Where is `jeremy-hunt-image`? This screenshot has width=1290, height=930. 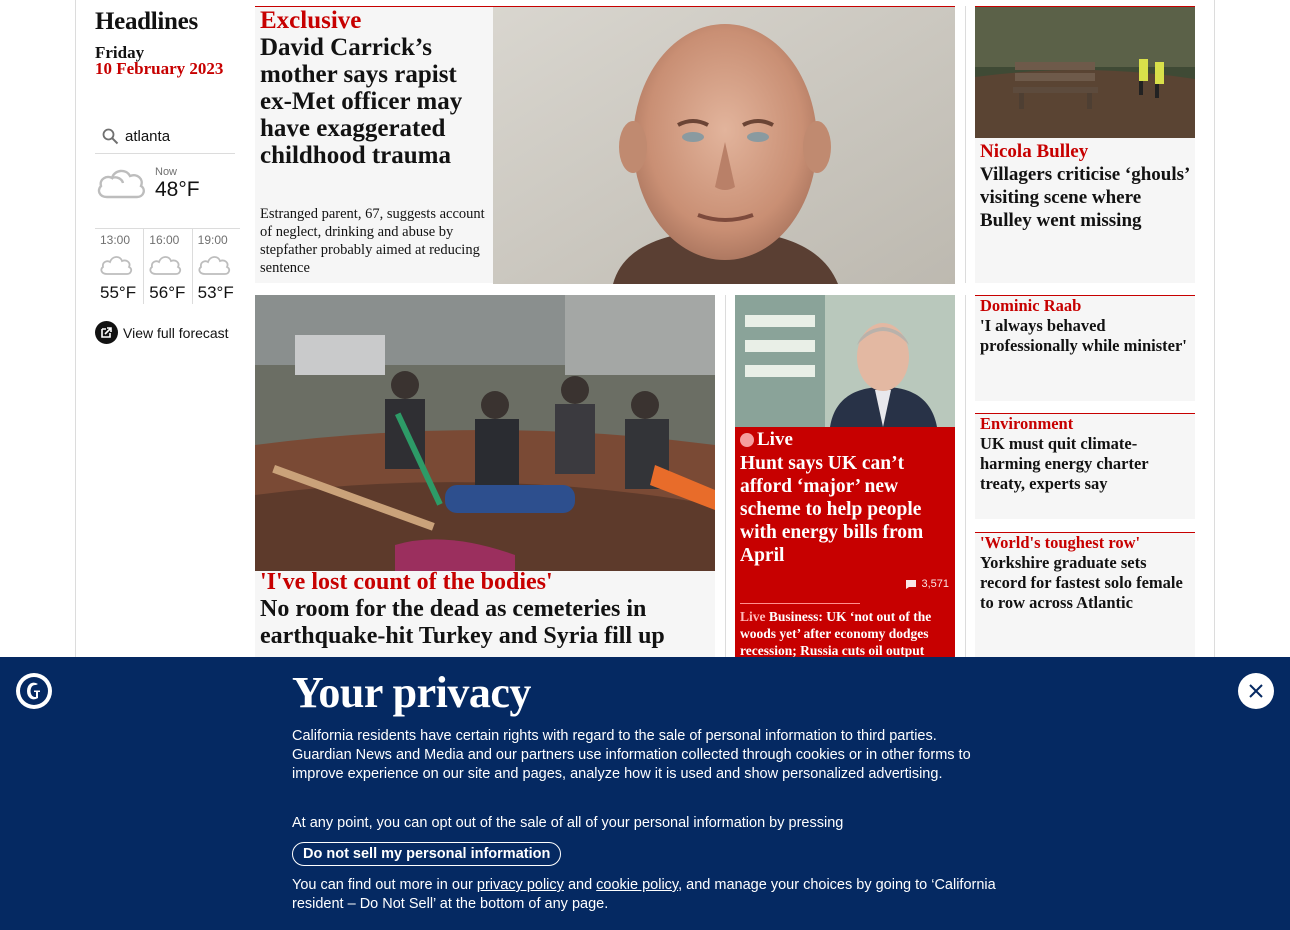 jeremy-hunt-image is located at coordinates (845, 361).